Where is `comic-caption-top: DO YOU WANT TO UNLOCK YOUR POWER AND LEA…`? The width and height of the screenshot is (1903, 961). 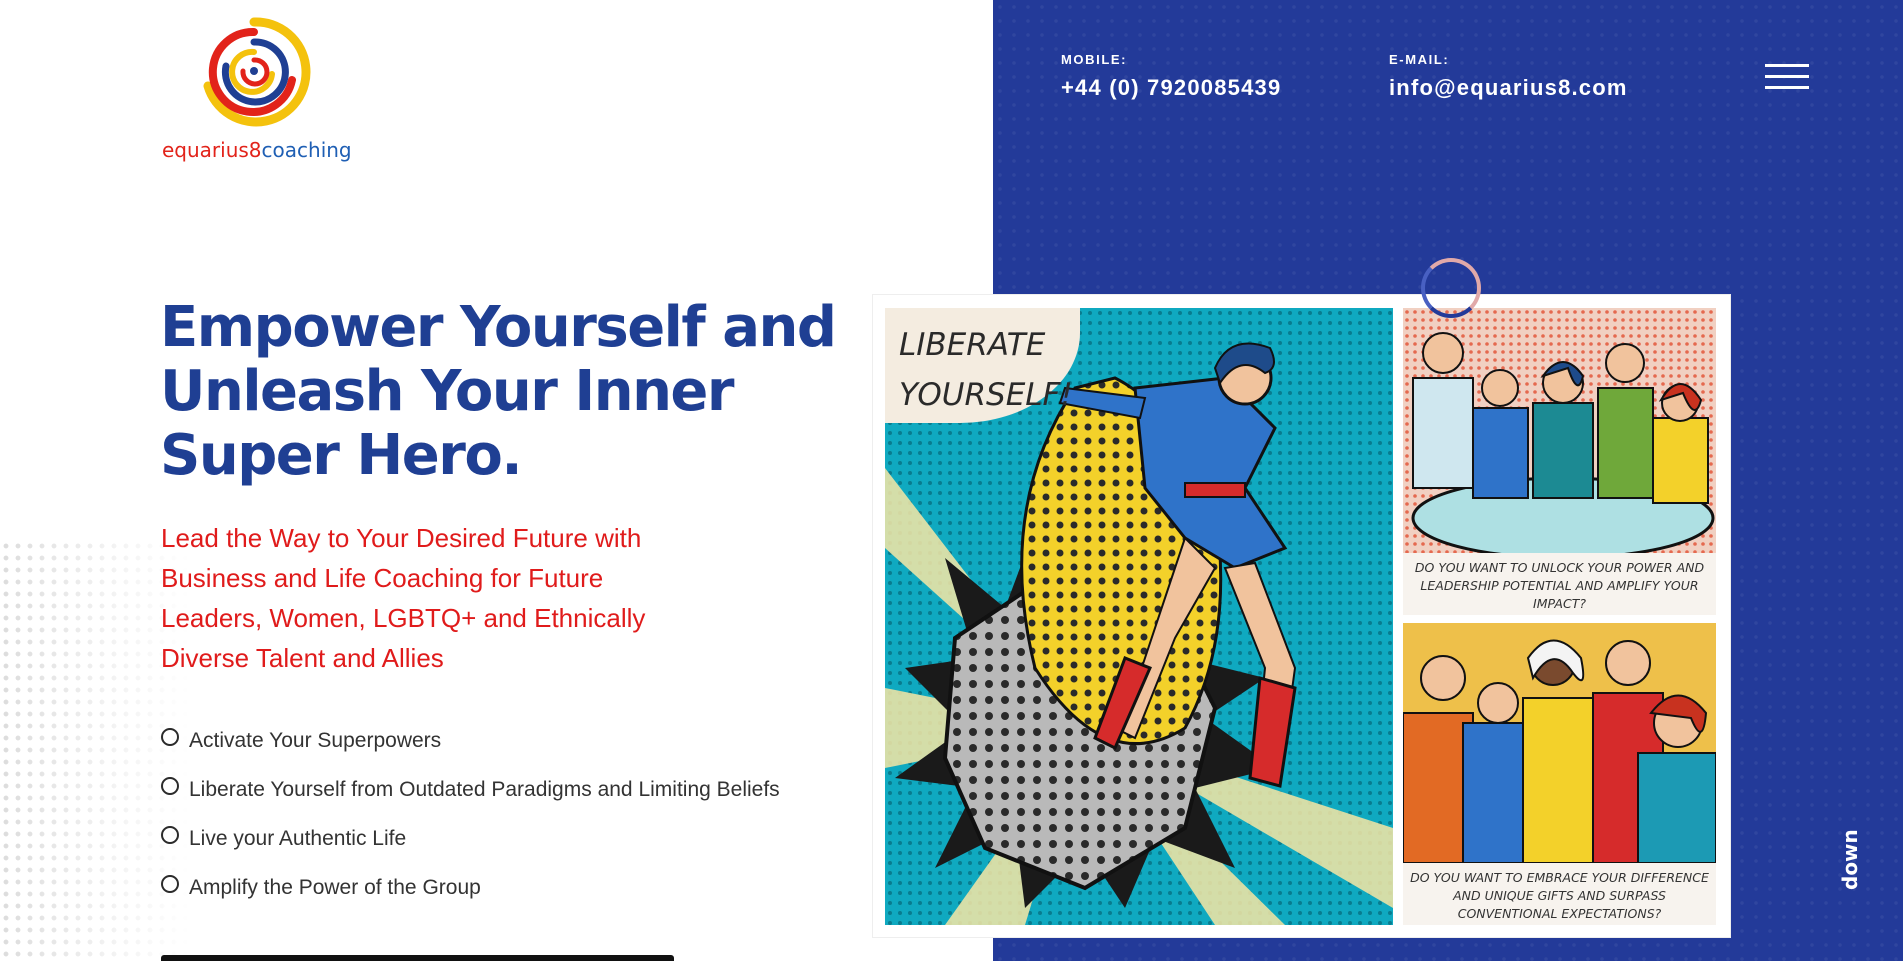
comic-caption-top: DO YOU WANT TO UNLOCK YOUR POWER AND LEA… is located at coordinates (1559, 584).